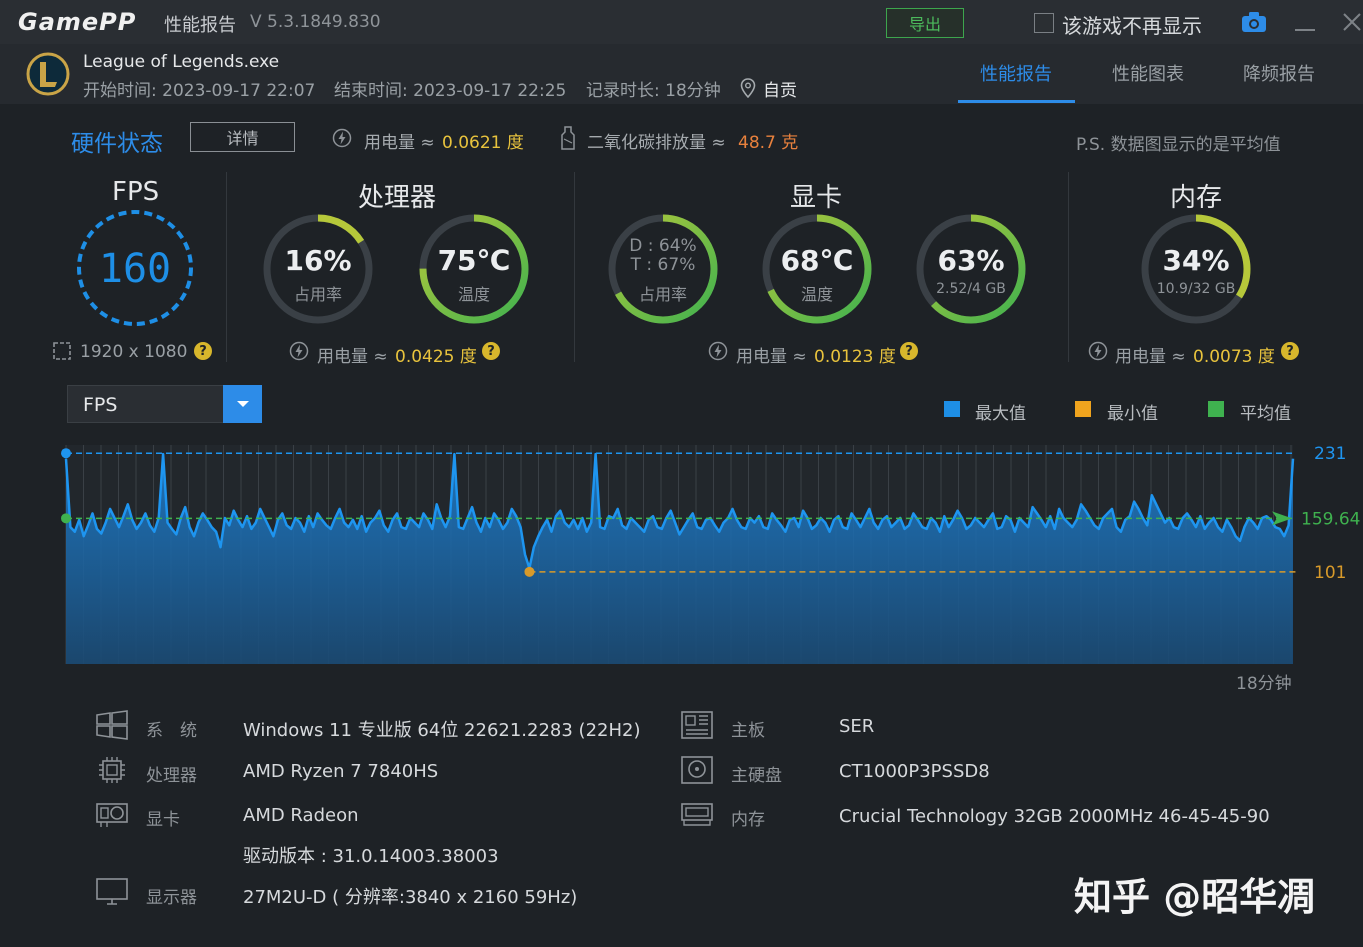 This screenshot has height=947, width=1363. Describe the element at coordinates (1196, 260) in the screenshot. I see `ram-usage-value: 34%` at that location.